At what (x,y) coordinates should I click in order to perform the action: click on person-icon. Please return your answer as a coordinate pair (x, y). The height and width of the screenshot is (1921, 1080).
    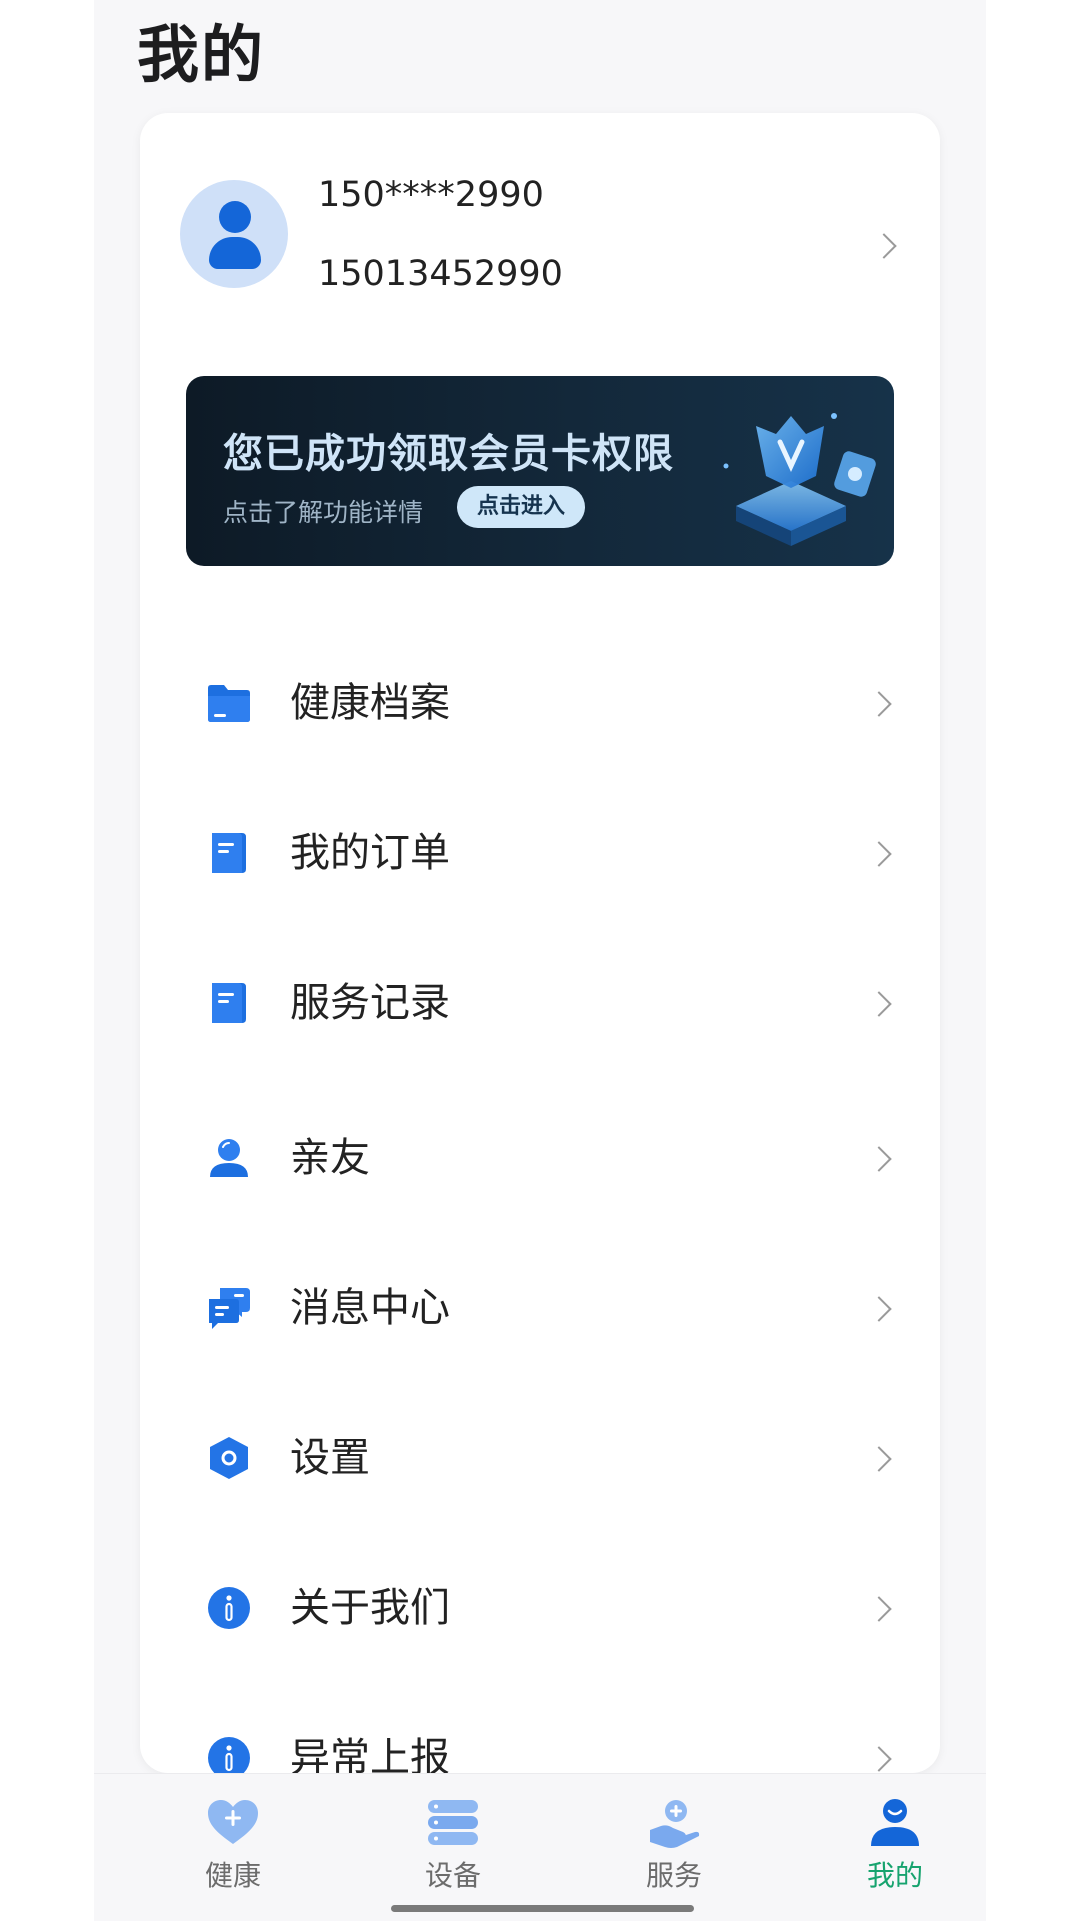
    Looking at the image, I should click on (229, 1158).